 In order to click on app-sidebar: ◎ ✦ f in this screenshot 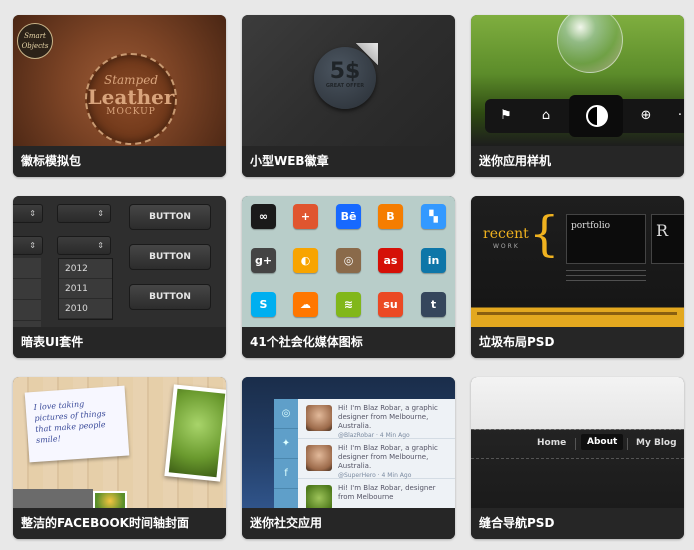, I will do `click(286, 453)`.